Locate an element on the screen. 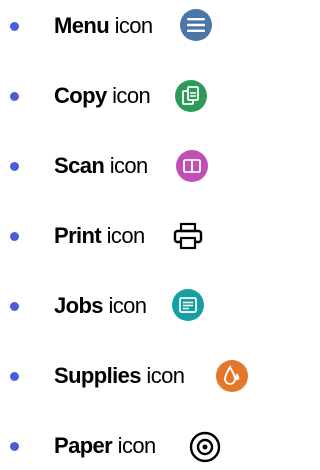 Image resolution: width=320 pixels, height=470 pixels. supplies-icon is located at coordinates (232, 376).